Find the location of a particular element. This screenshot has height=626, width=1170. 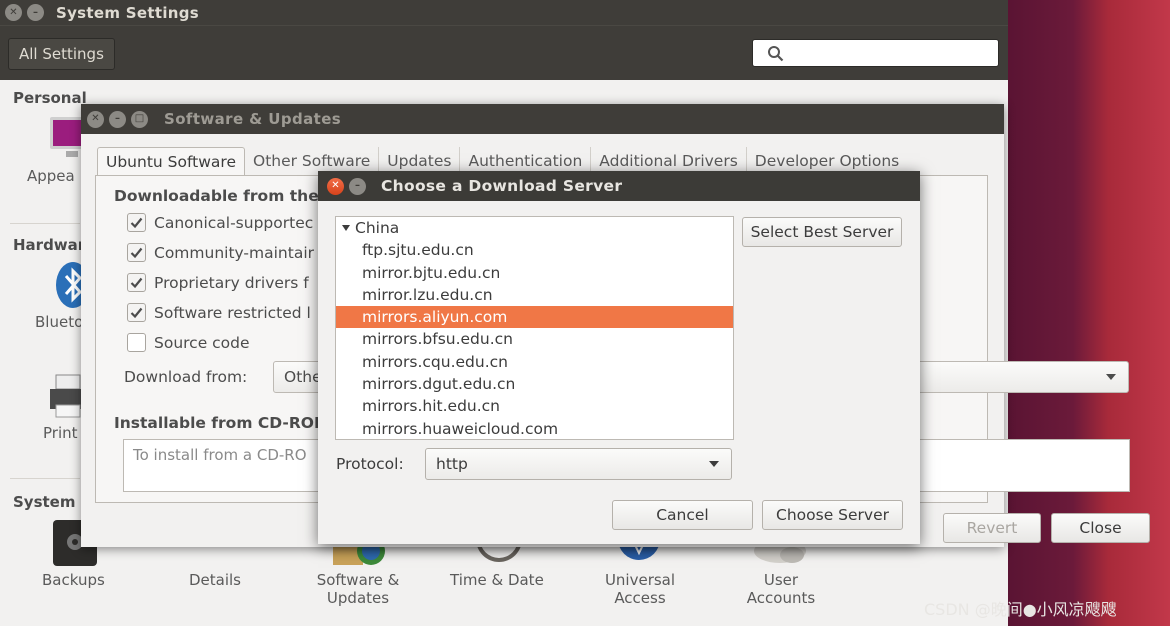

dialog-title: Choose a Download Server is located at coordinates (502, 186).